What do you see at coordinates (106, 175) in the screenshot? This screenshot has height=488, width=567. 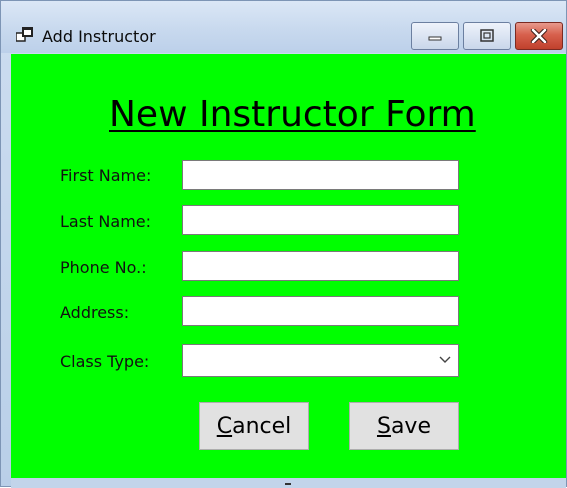 I see `first-name-label: First Name:` at bounding box center [106, 175].